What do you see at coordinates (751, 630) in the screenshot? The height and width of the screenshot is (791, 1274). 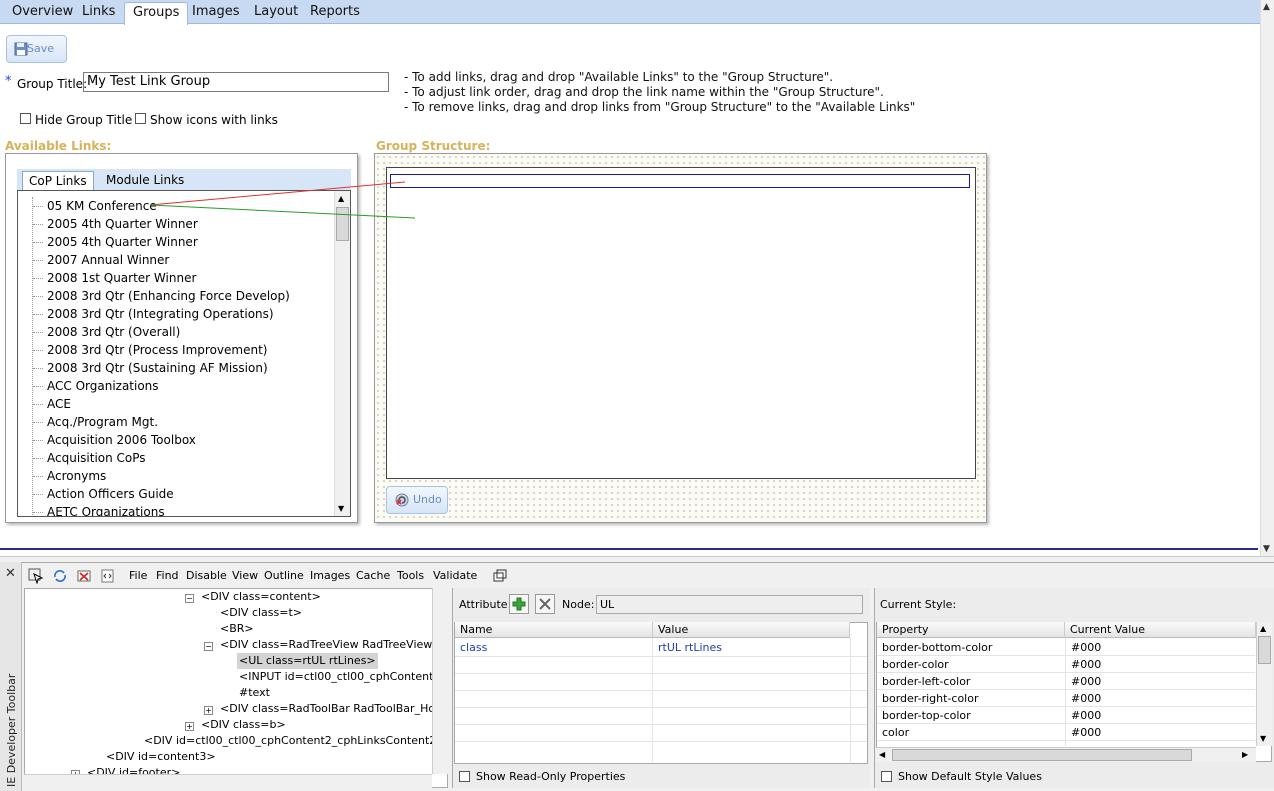 I see `attr-header-value: Value` at bounding box center [751, 630].